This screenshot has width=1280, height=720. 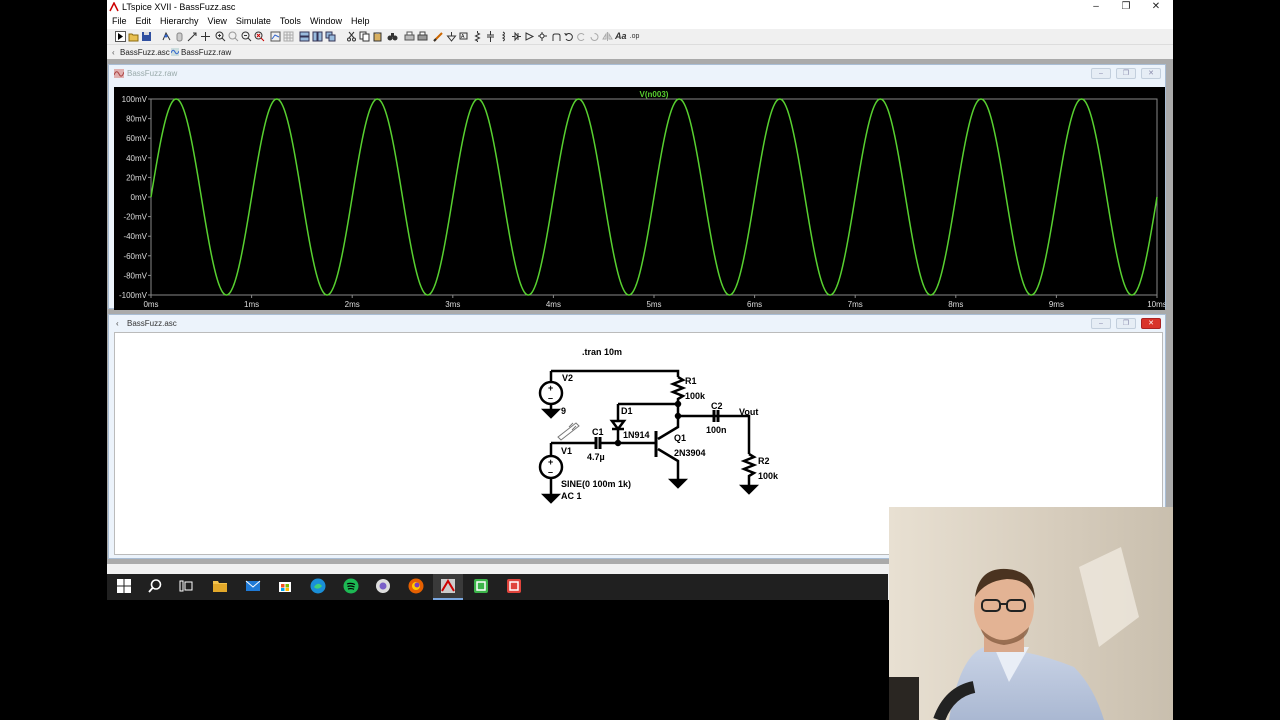 I want to click on spotify-icon, so click(x=351, y=586).